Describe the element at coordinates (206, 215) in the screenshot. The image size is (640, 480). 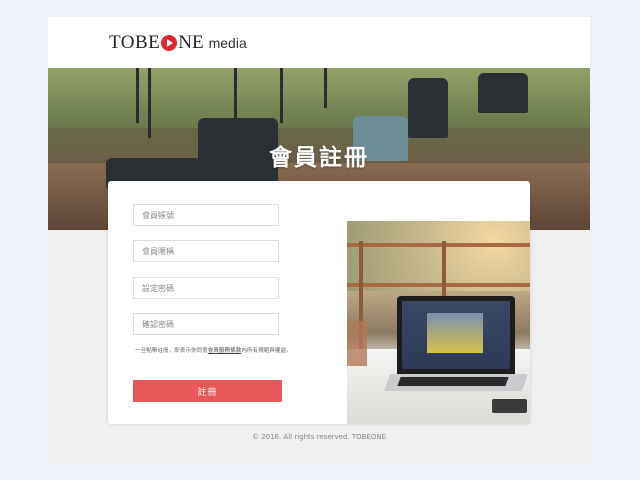
I see `account-input` at that location.